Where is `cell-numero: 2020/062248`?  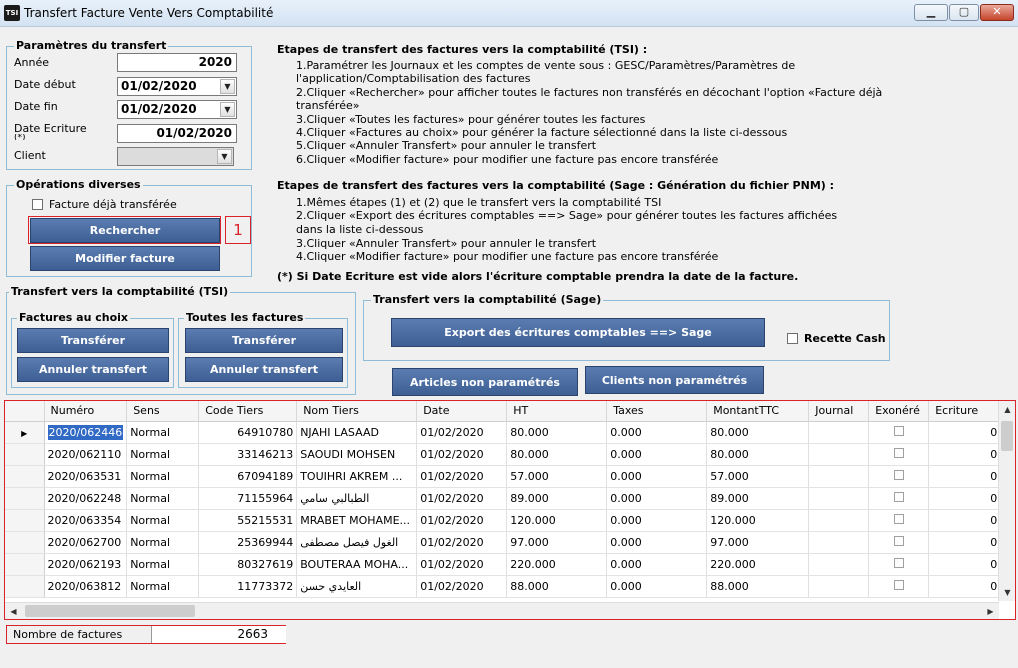 cell-numero: 2020/062248 is located at coordinates (86, 498).